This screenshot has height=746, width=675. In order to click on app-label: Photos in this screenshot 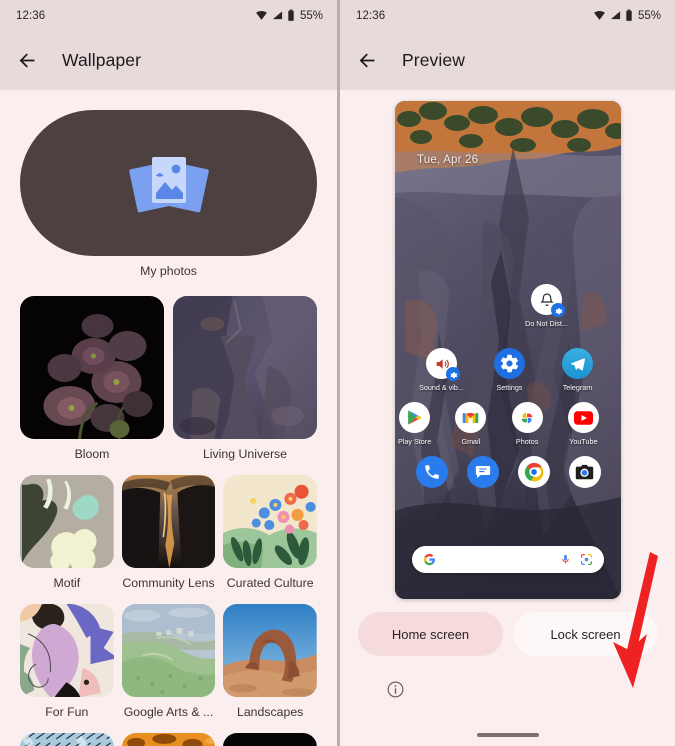, I will do `click(527, 441)`.